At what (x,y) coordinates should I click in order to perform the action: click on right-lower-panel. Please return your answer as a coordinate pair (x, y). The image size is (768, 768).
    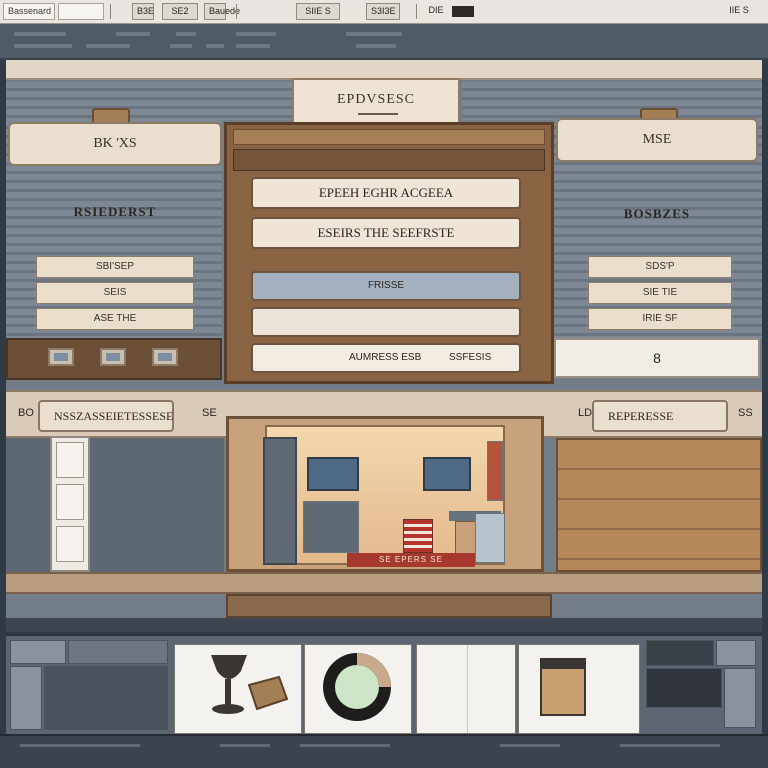
    Looking at the image, I should click on (659, 505).